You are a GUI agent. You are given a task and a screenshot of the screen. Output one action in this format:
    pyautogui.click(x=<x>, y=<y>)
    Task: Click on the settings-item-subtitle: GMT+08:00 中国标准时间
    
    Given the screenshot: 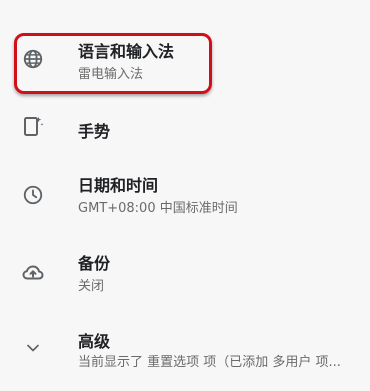 What is the action you would take?
    pyautogui.click(x=158, y=208)
    